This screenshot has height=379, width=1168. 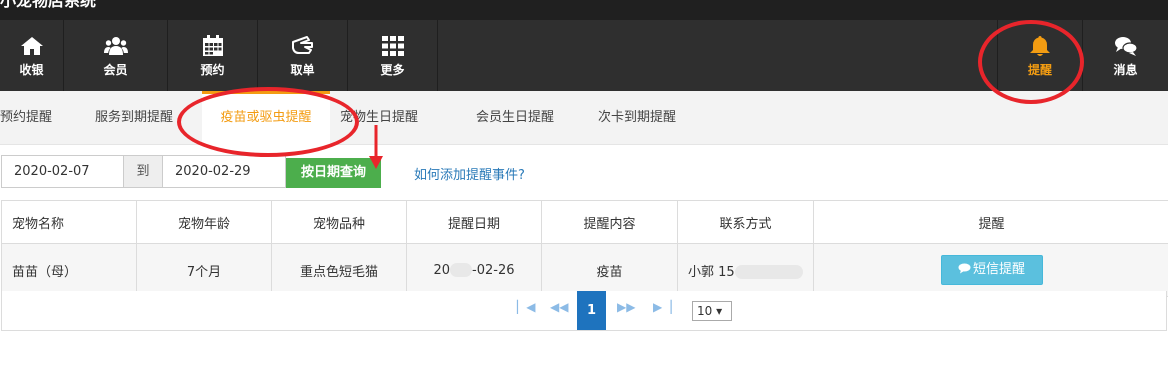 I want to click on home-icon, so click(x=31, y=46).